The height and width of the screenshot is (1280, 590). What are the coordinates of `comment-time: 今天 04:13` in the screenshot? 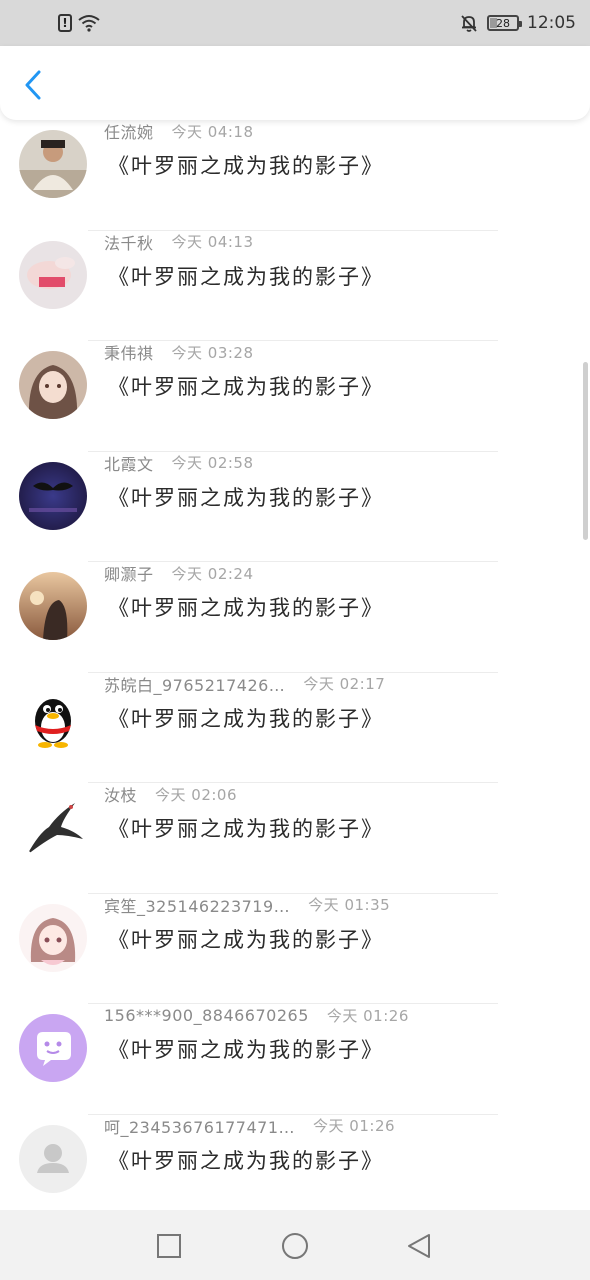 It's located at (212, 242).